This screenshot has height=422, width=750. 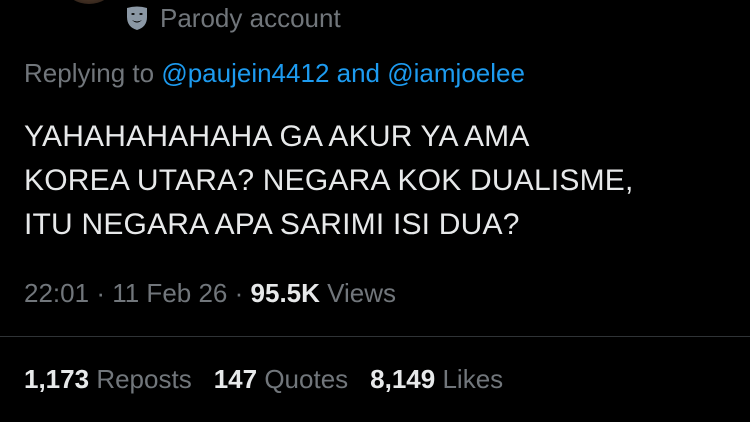 What do you see at coordinates (358, 73) in the screenshot?
I see `mention-connector: and` at bounding box center [358, 73].